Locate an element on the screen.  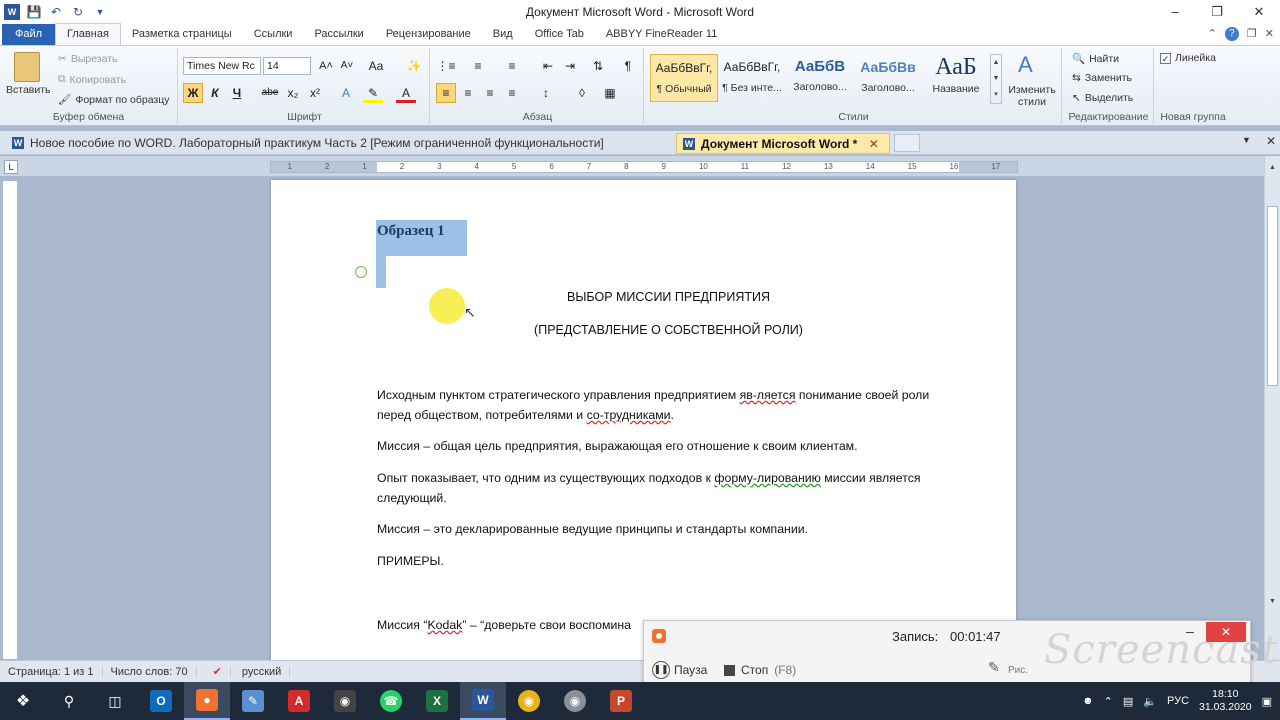
browser-icon: ◉ is located at coordinates (575, 701).